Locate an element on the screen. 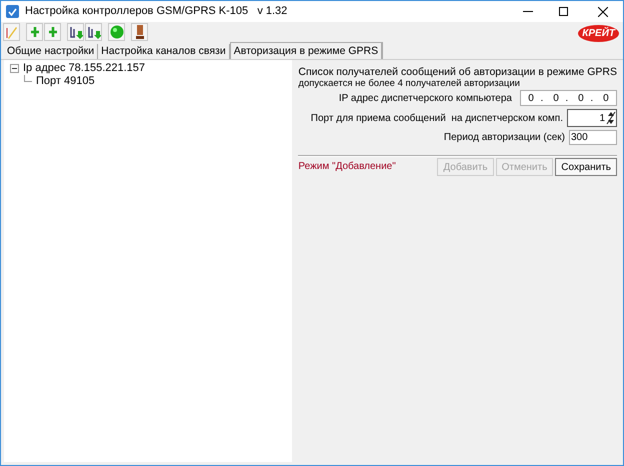  port-label: Порт для приема сообщений на диспетчерском комп. is located at coordinates (436, 119).